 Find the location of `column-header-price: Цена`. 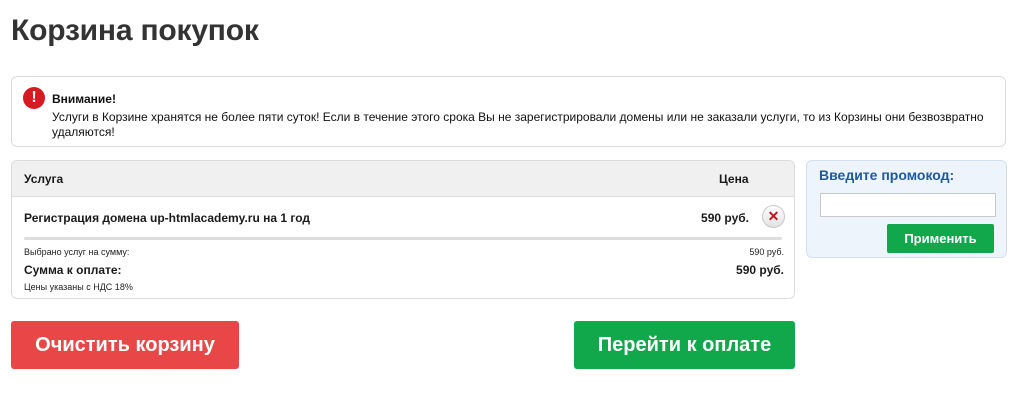

column-header-price: Цена is located at coordinates (734, 179).